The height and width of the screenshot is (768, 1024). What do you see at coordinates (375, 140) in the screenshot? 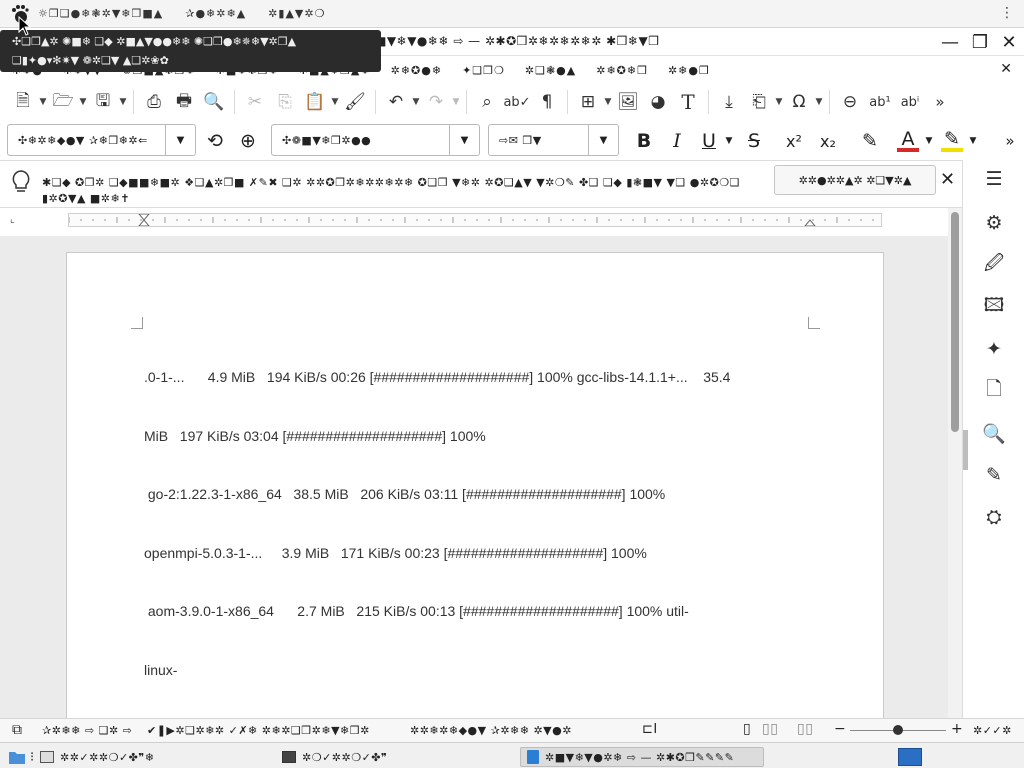
I see `font-name-combo: ✣❁■▼❄❒✲●● ▼` at bounding box center [375, 140].